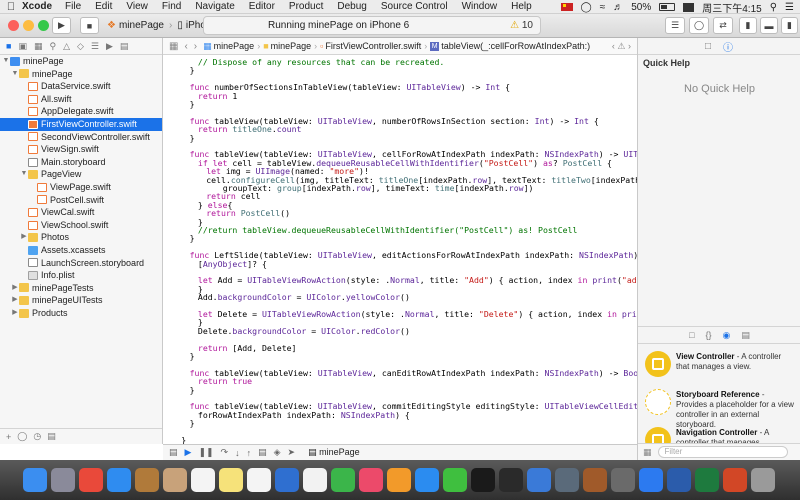 This screenshot has height=500, width=800. I want to click on debug-toggle-button: ▬, so click(769, 25).